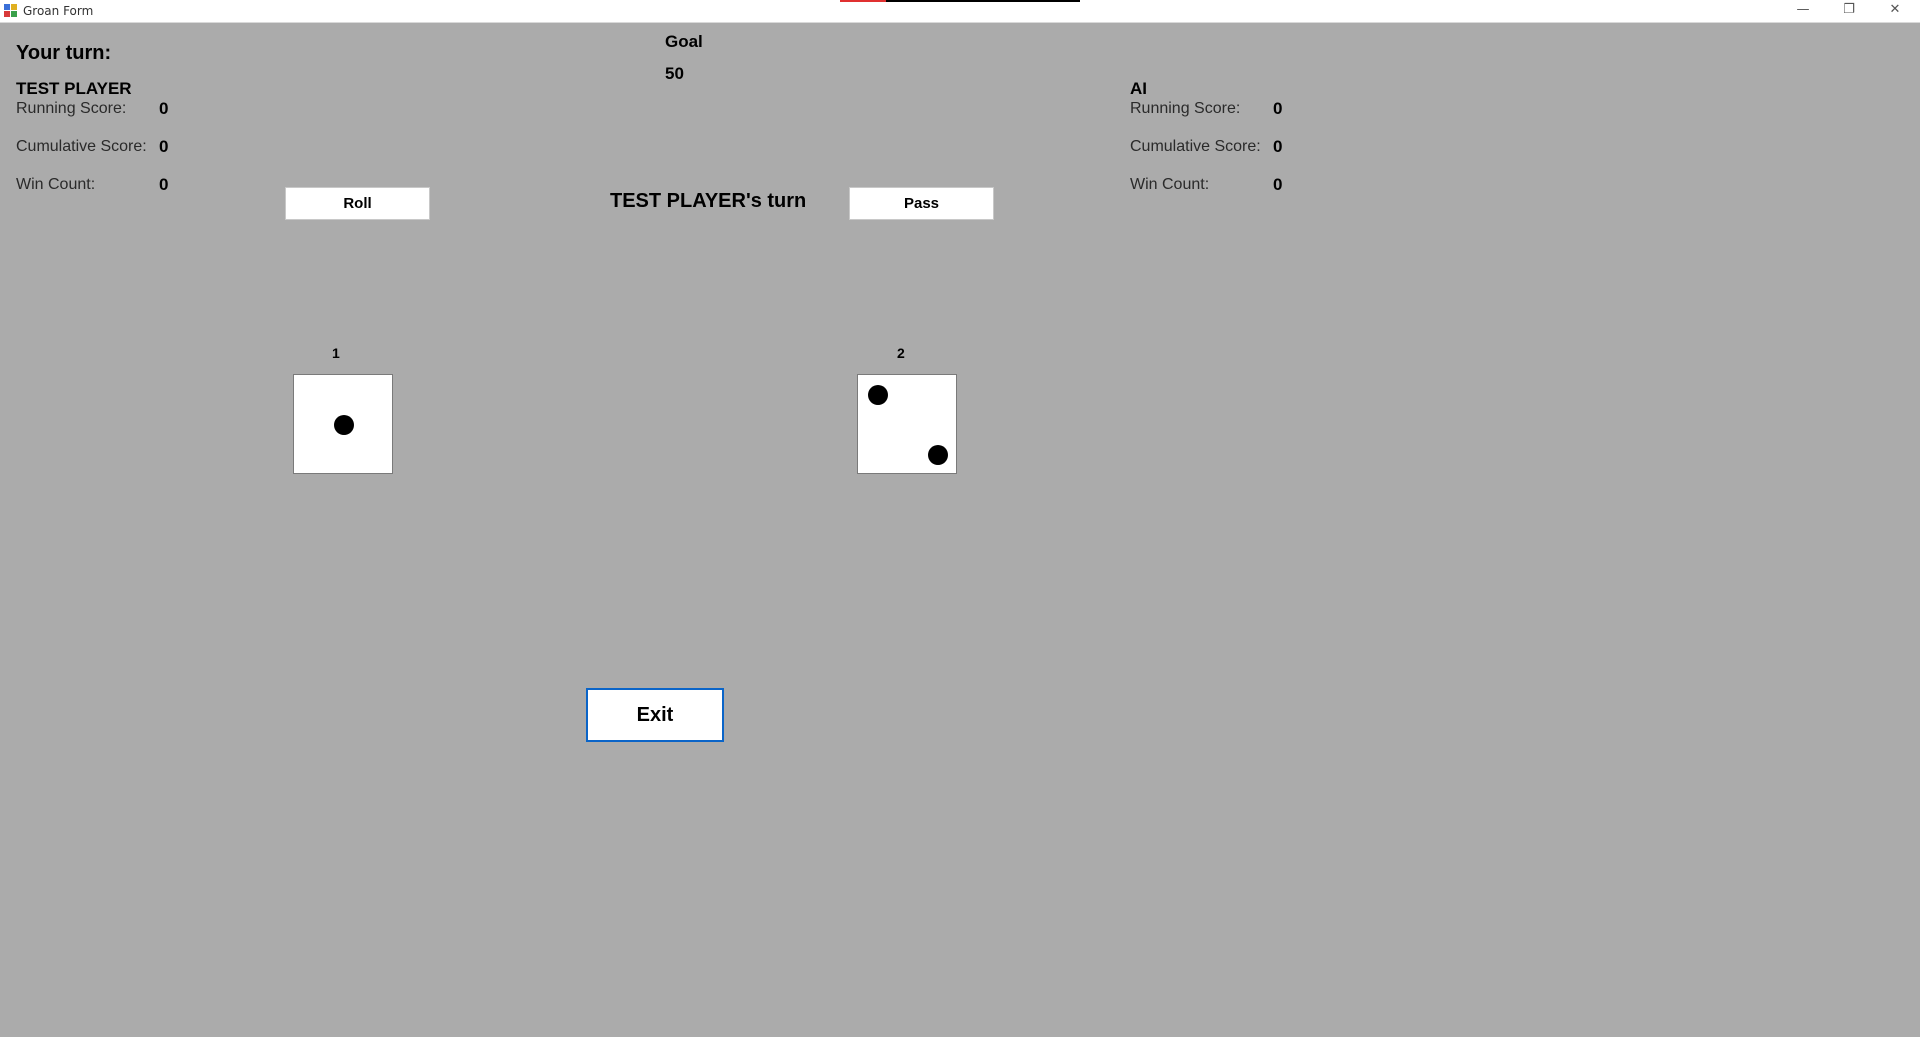 This screenshot has width=1920, height=1037. What do you see at coordinates (58, 11) in the screenshot?
I see `window-title: Groan Form` at bounding box center [58, 11].